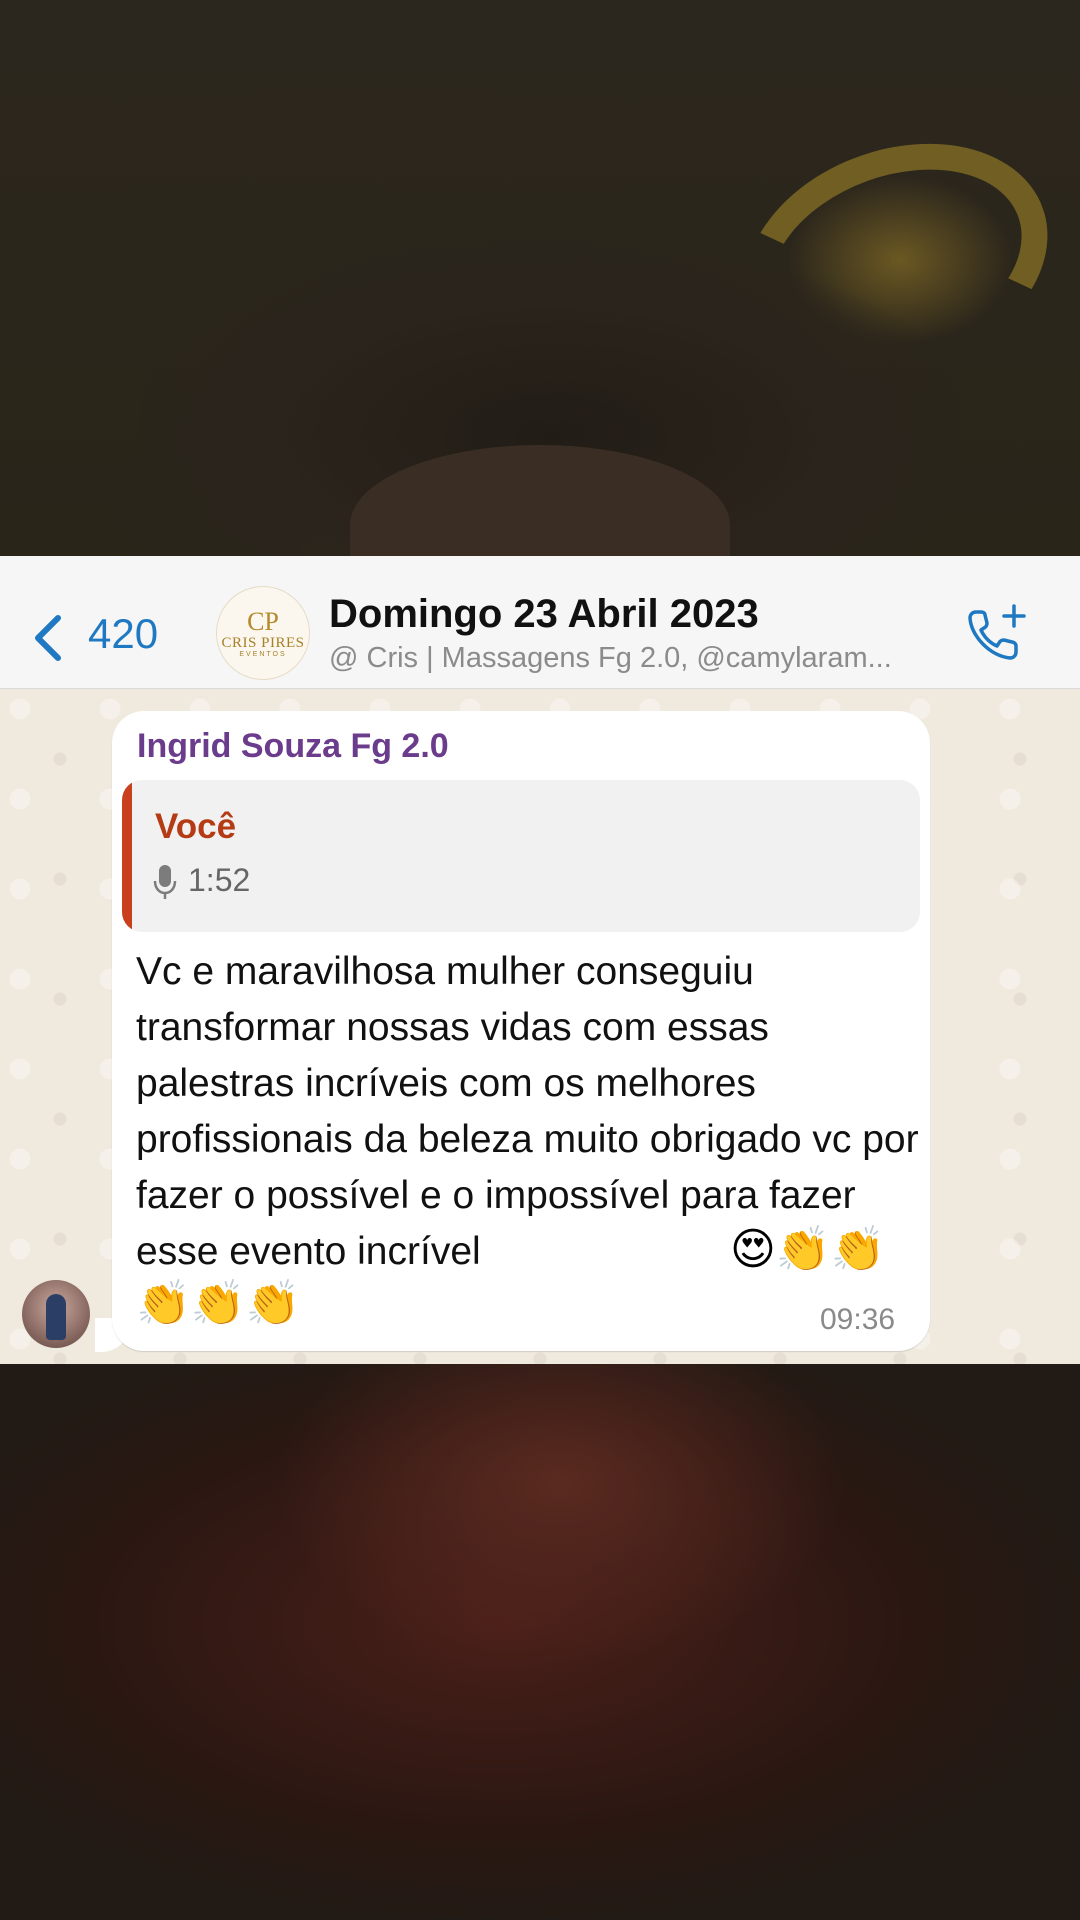  Describe the element at coordinates (56, 1317) in the screenshot. I see `sender-avatar-figure` at that location.